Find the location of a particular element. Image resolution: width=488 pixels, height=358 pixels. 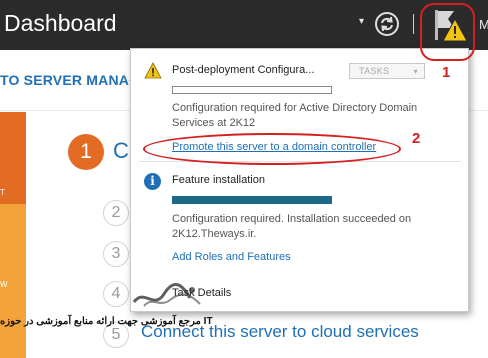

page-title: Dashboard is located at coordinates (60, 23).